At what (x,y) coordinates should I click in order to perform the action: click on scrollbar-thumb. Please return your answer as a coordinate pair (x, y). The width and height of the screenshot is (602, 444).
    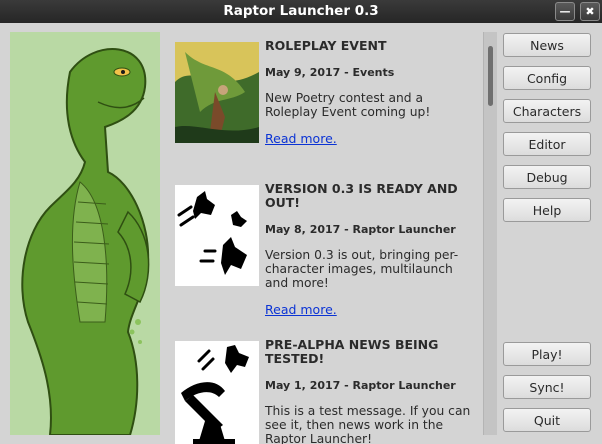
    Looking at the image, I should click on (490, 76).